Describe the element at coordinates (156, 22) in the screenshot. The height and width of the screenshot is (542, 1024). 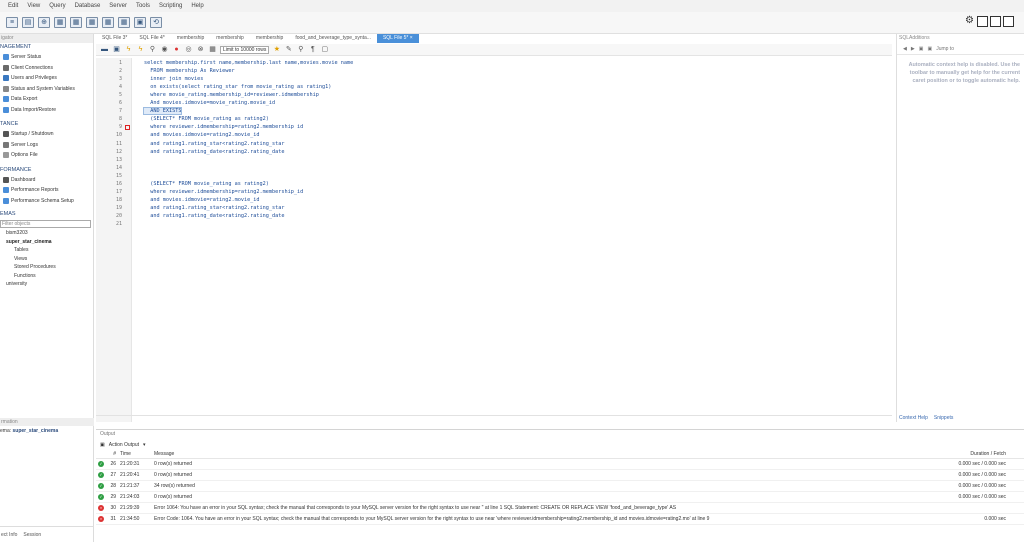
I see `reconnect-icon: ⟲` at that location.